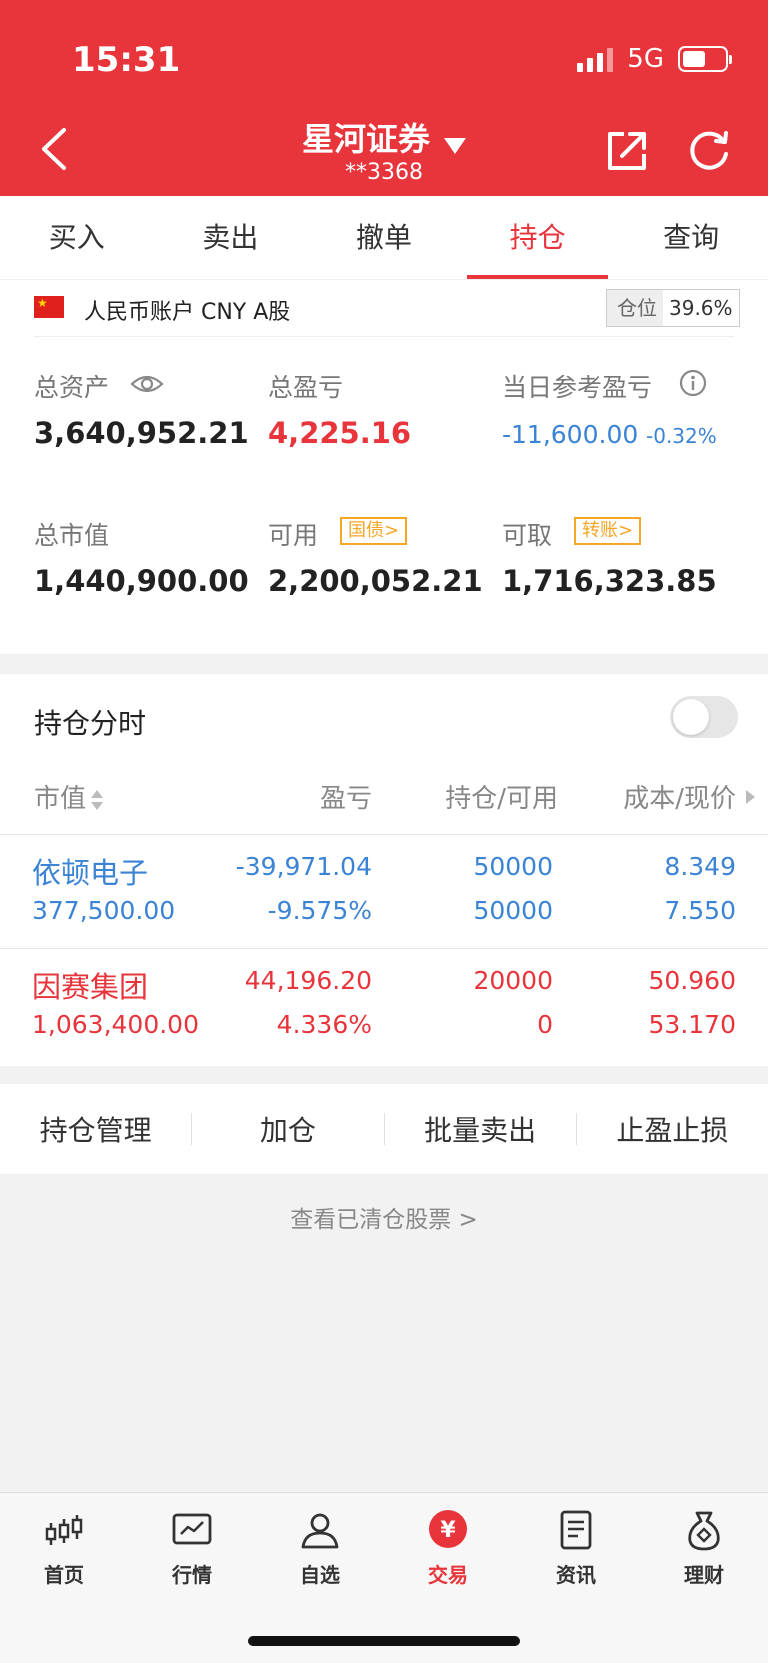 This screenshot has width=768, height=1663. Describe the element at coordinates (609, 581) in the screenshot. I see `withdrawable-value: 1,716,323.85` at that location.